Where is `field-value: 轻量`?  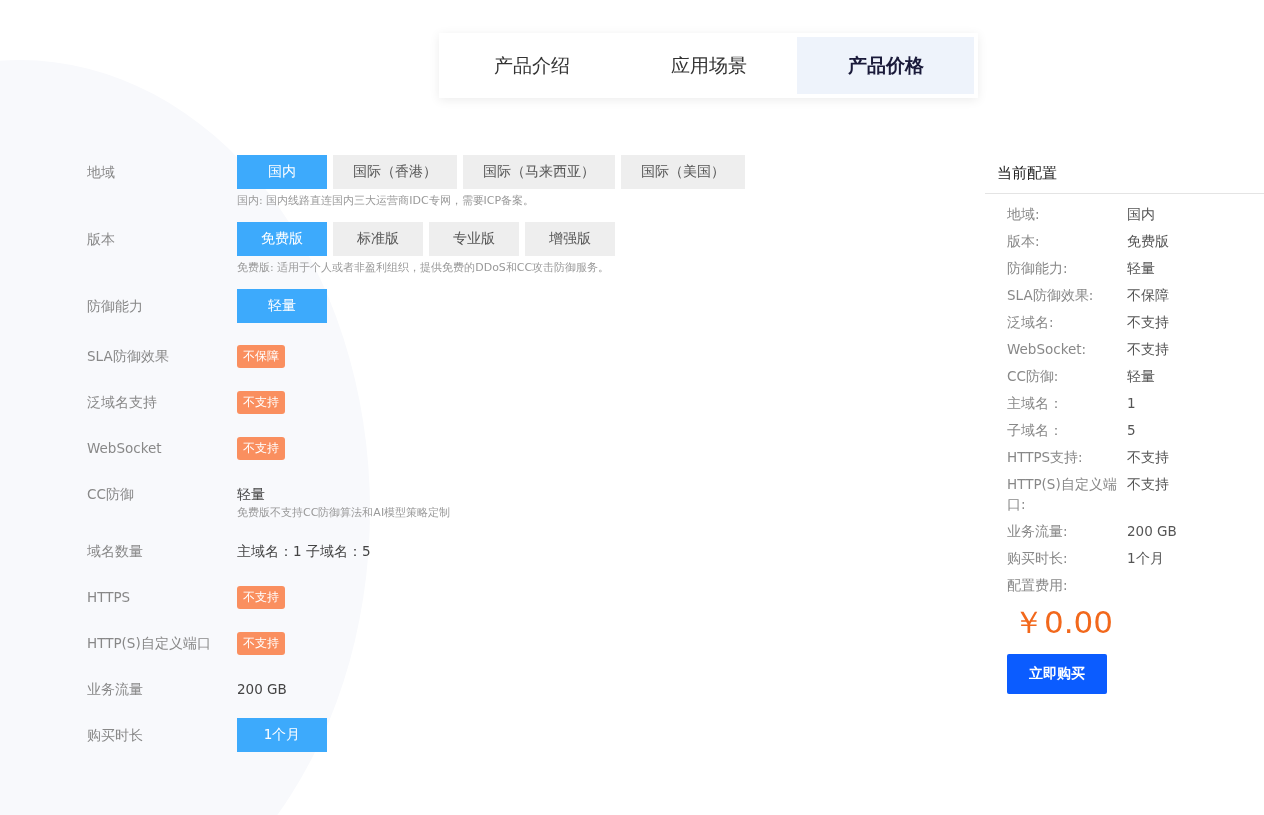 field-value: 轻量 is located at coordinates (251, 494).